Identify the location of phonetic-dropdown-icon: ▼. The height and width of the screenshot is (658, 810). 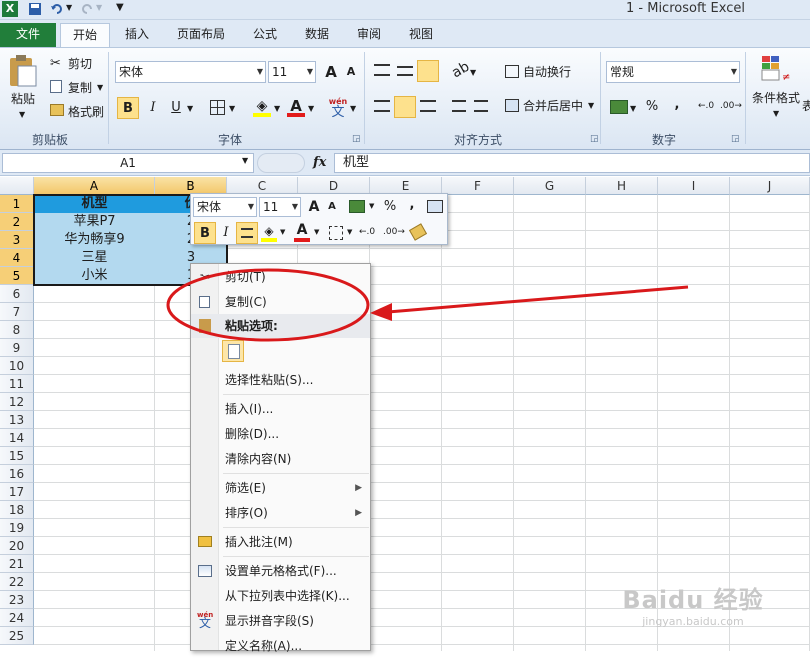
(353, 108).